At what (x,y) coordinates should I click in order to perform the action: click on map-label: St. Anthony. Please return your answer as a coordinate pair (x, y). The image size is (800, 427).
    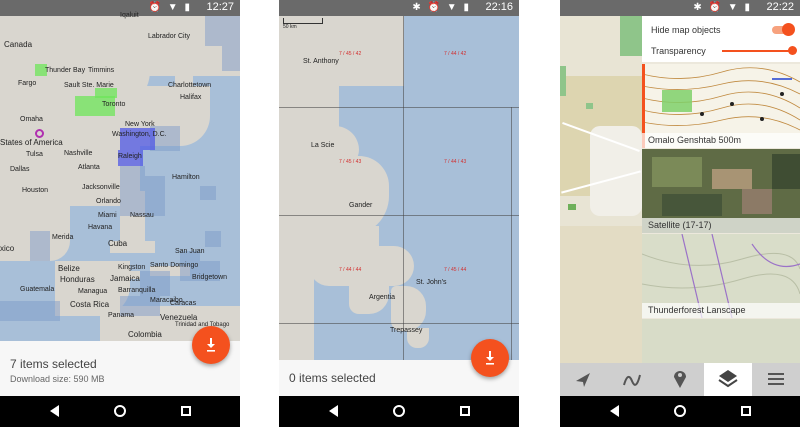
    Looking at the image, I should click on (321, 61).